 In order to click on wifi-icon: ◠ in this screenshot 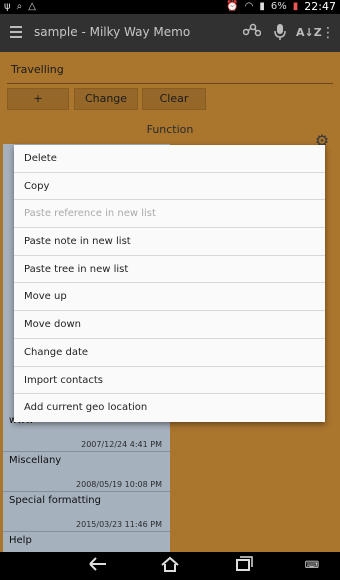, I will do `click(249, 6)`.